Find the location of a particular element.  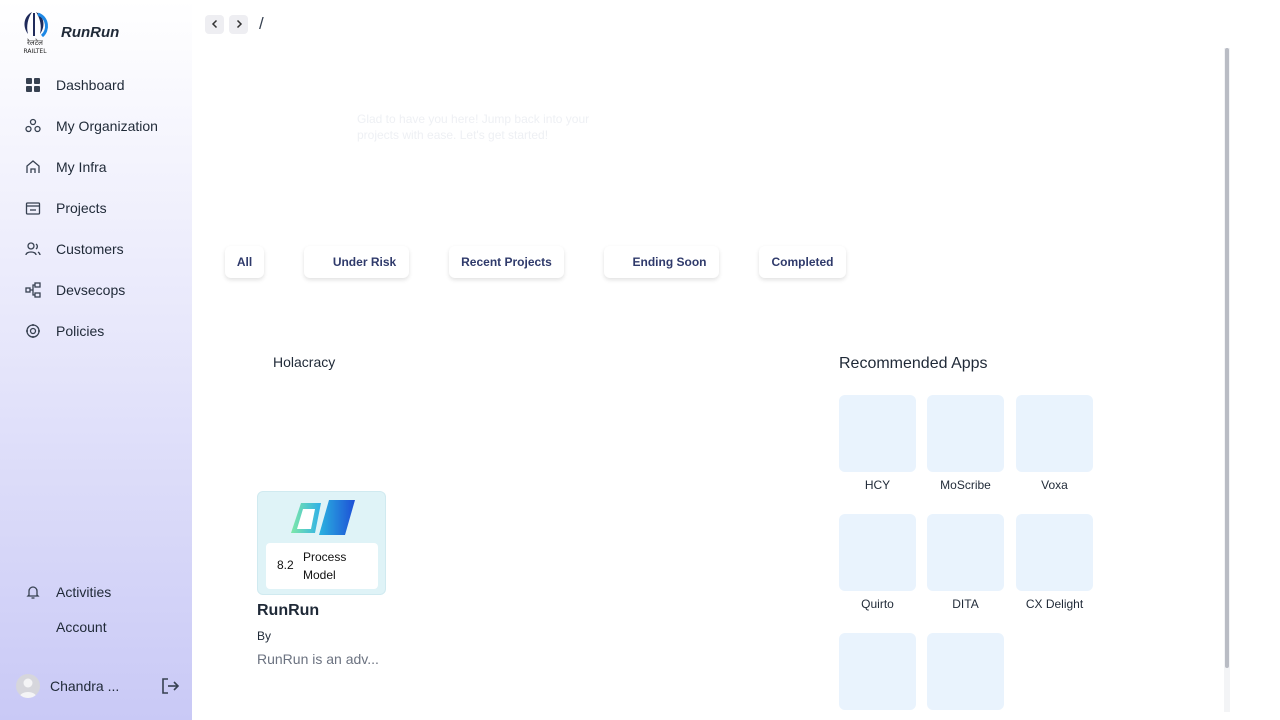

sidebar-item-account: Account is located at coordinates (96, 626).